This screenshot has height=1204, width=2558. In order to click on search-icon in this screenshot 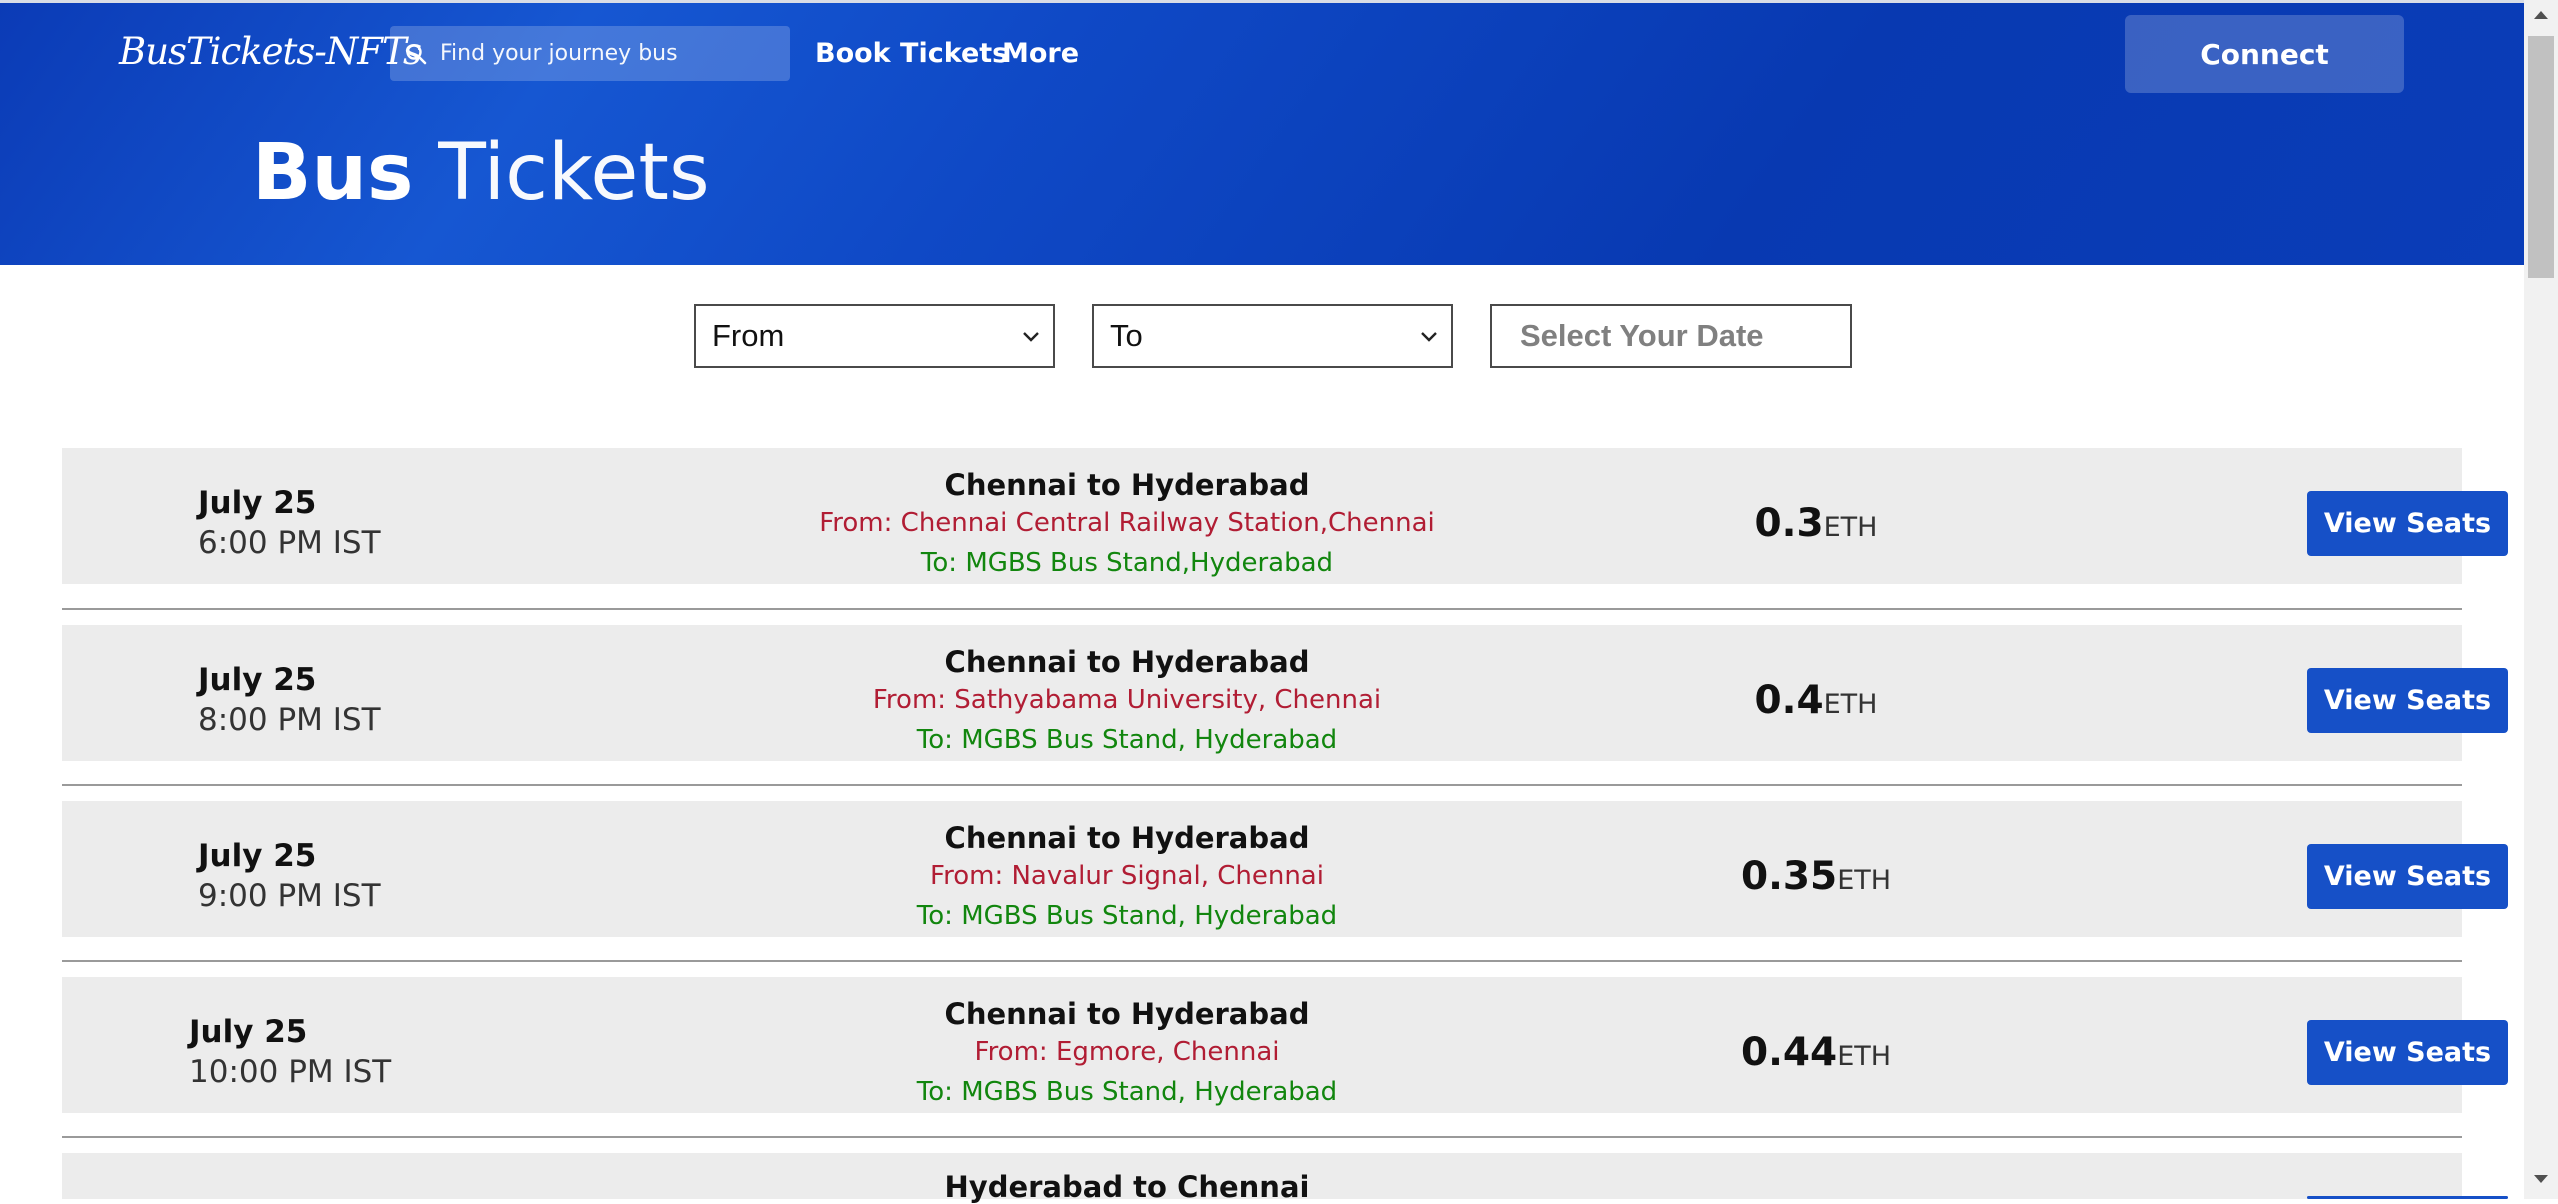, I will do `click(416, 53)`.